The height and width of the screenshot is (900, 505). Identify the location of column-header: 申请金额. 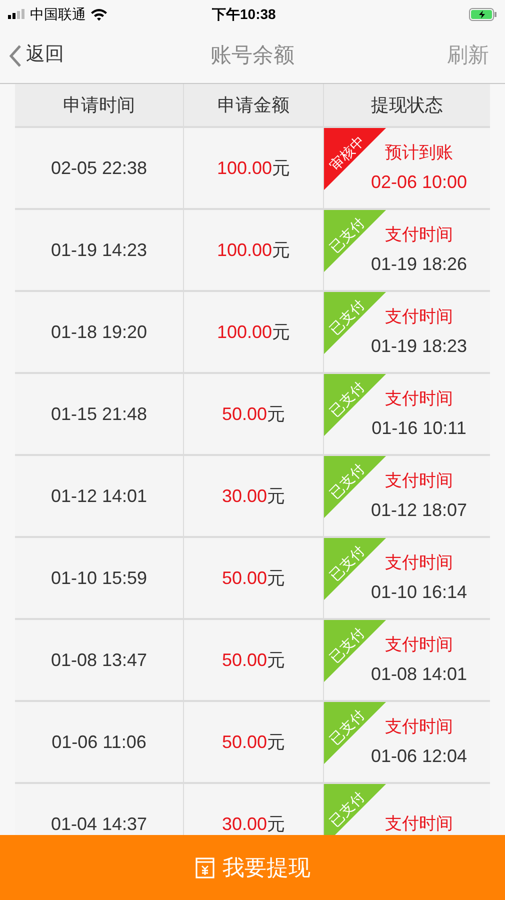
(254, 105).